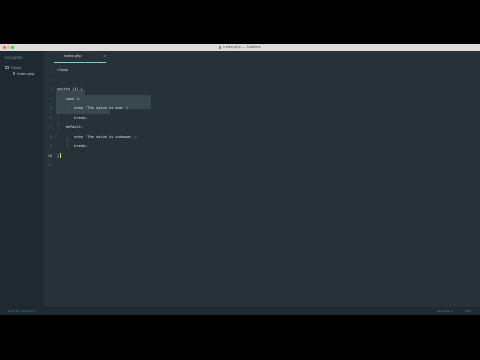 This screenshot has width=480, height=360. I want to click on window-title-text: index.php — Sublime, so click(242, 47).